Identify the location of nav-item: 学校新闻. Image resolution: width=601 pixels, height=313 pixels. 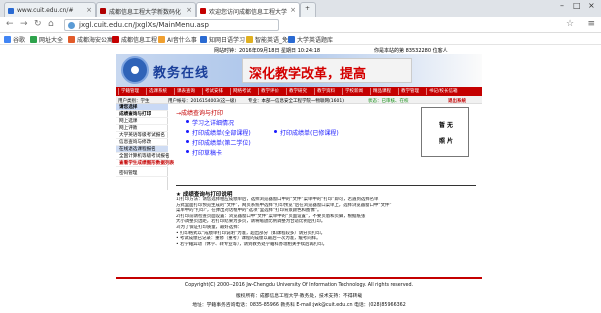
(352, 91).